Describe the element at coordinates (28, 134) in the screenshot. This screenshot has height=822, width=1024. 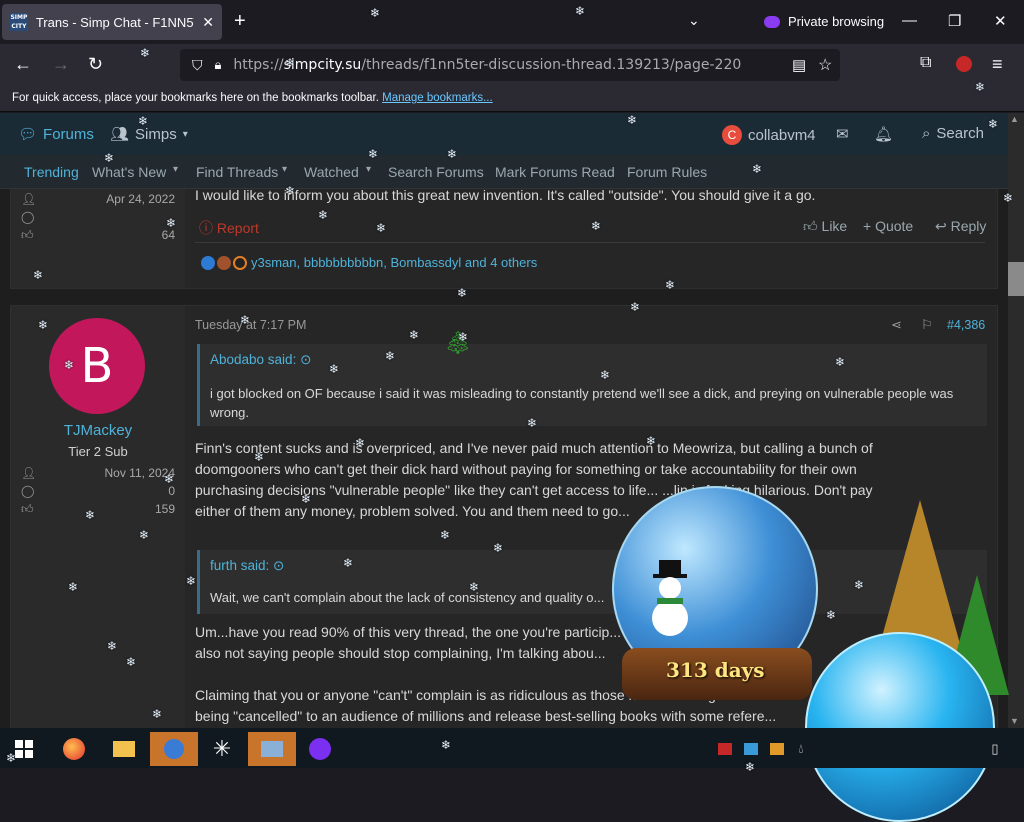
I see `forums-chat-icon: 💬︎` at that location.